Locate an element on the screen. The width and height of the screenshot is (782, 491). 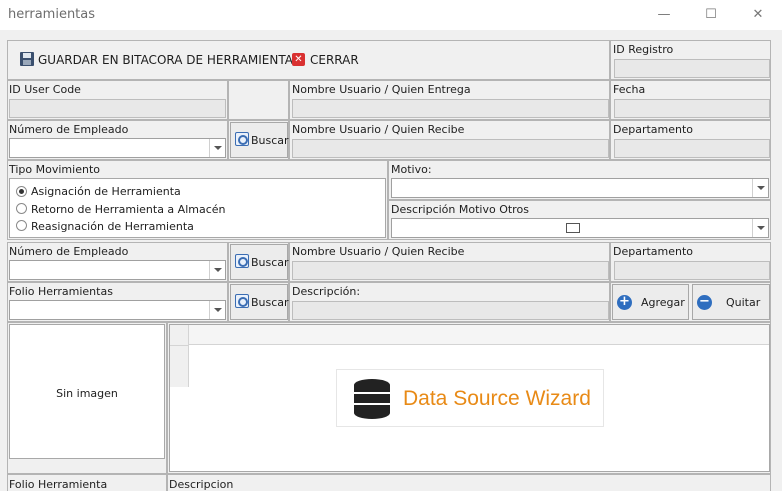
radio-retorno is located at coordinates (21, 208).